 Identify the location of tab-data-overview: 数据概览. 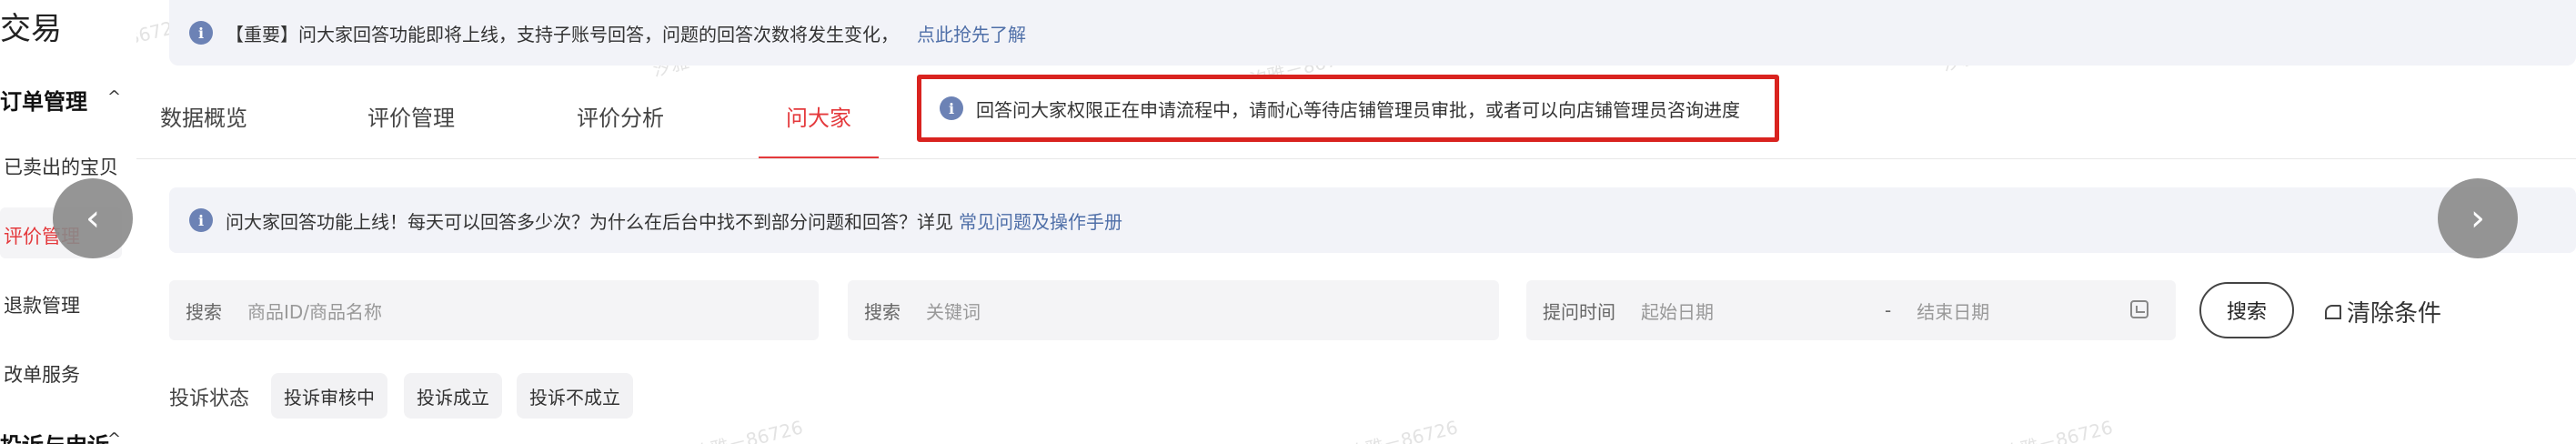
(203, 116).